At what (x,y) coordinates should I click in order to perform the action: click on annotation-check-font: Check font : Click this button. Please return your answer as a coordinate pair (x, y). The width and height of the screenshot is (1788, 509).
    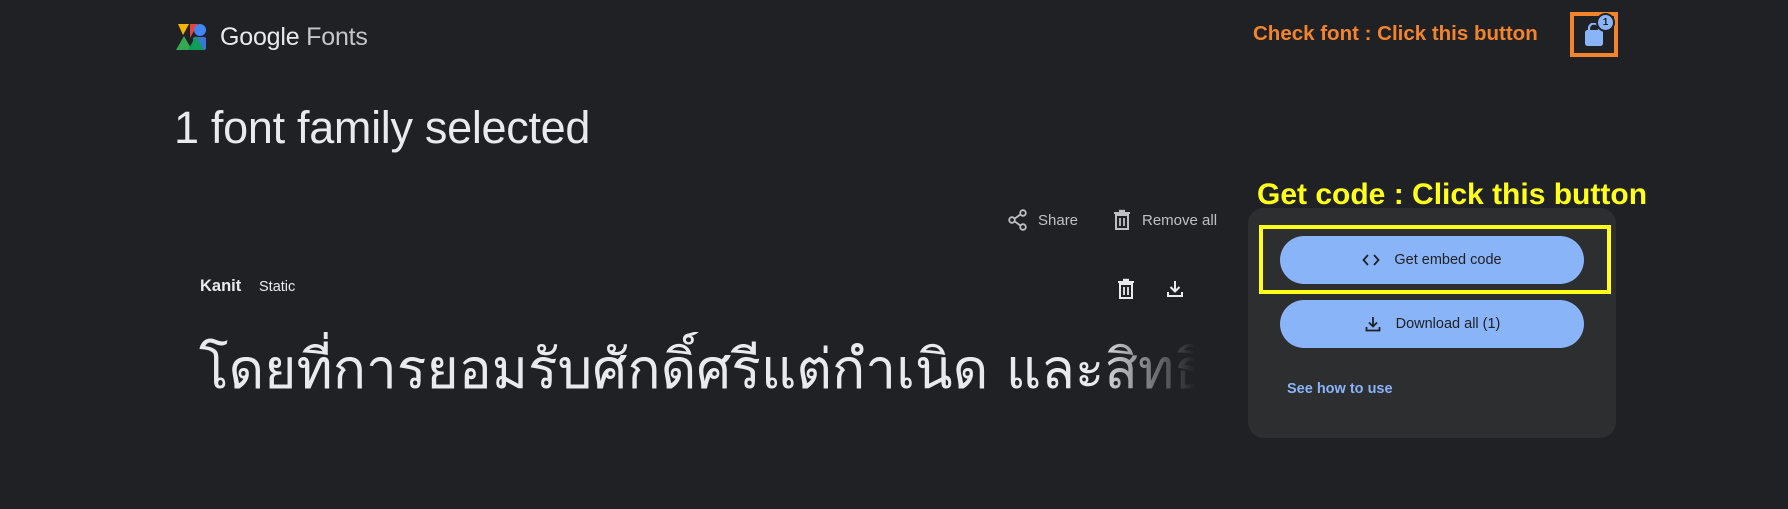
    Looking at the image, I should click on (1395, 33).